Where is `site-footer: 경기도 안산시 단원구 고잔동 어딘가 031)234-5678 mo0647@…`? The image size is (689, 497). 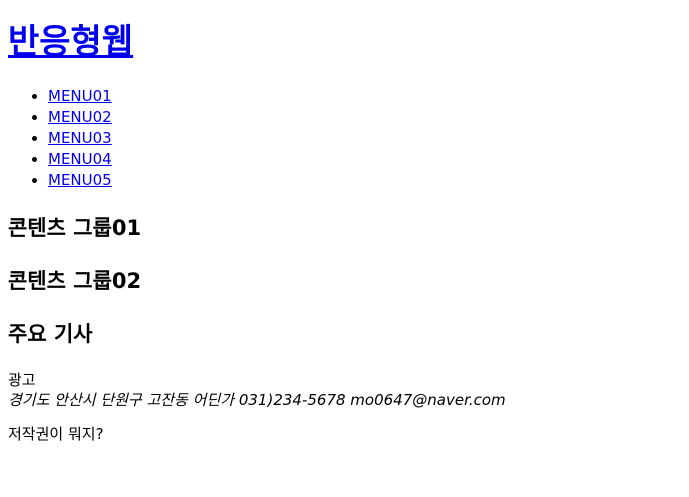
site-footer: 경기도 안산시 단원구 고잔동 어딘가 031)234-5678 mo0647@… is located at coordinates (344, 417).